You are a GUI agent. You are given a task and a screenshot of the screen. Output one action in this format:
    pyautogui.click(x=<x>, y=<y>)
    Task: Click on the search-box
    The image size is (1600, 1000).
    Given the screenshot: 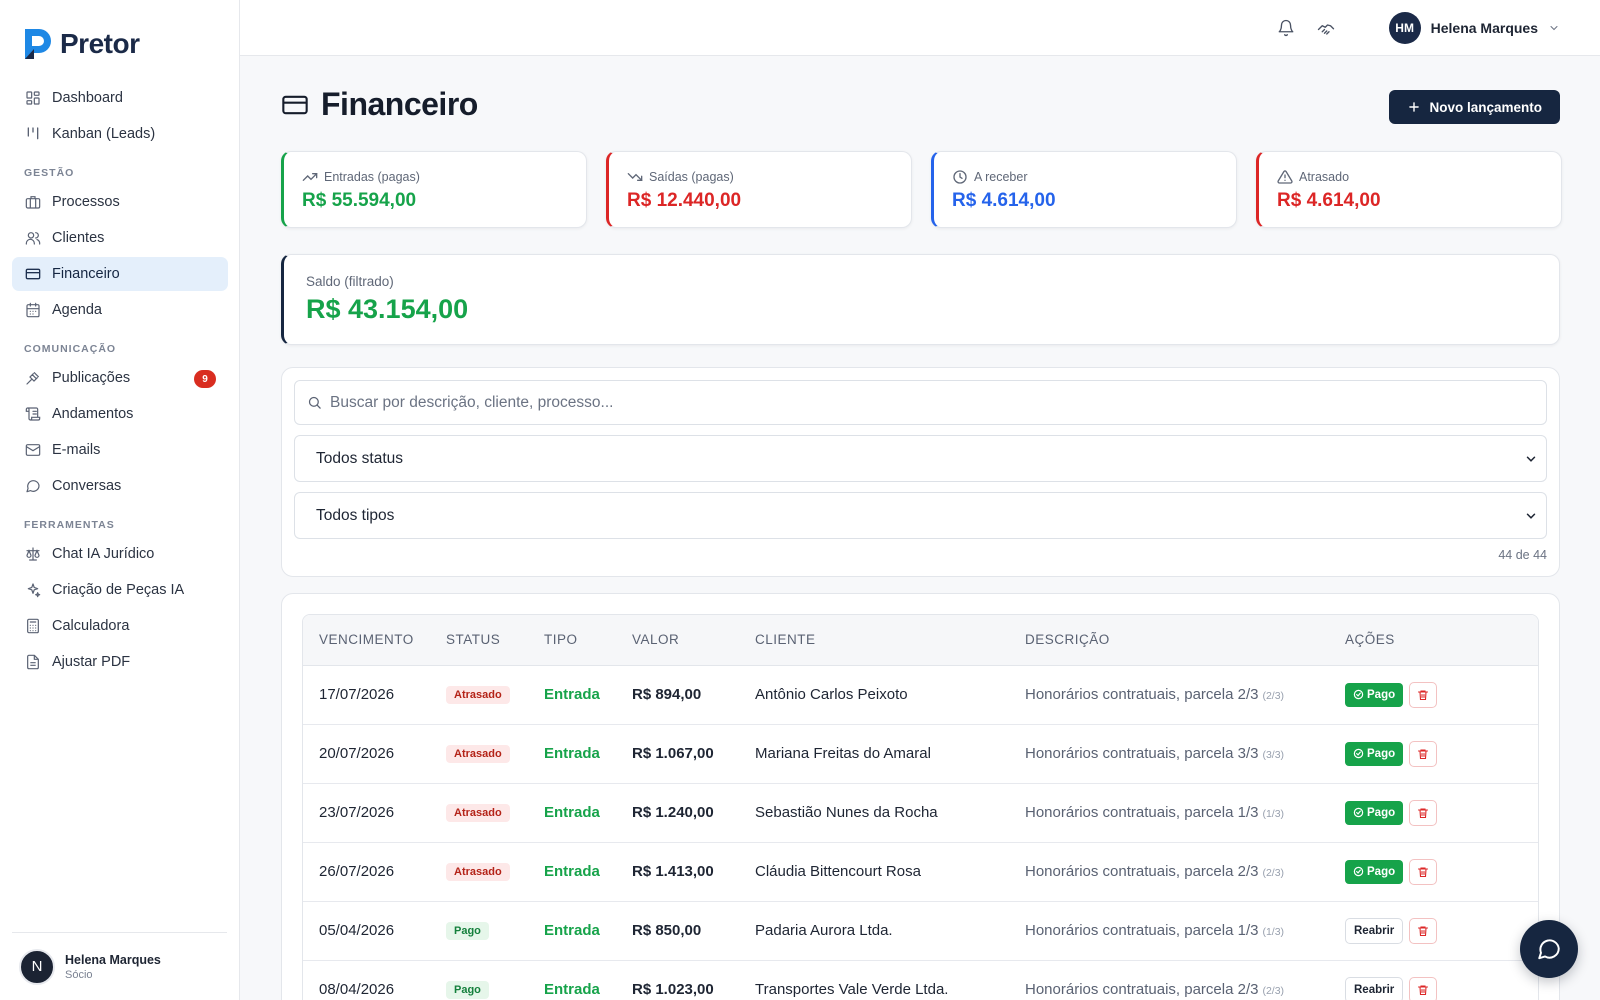 What is the action you would take?
    pyautogui.click(x=920, y=402)
    